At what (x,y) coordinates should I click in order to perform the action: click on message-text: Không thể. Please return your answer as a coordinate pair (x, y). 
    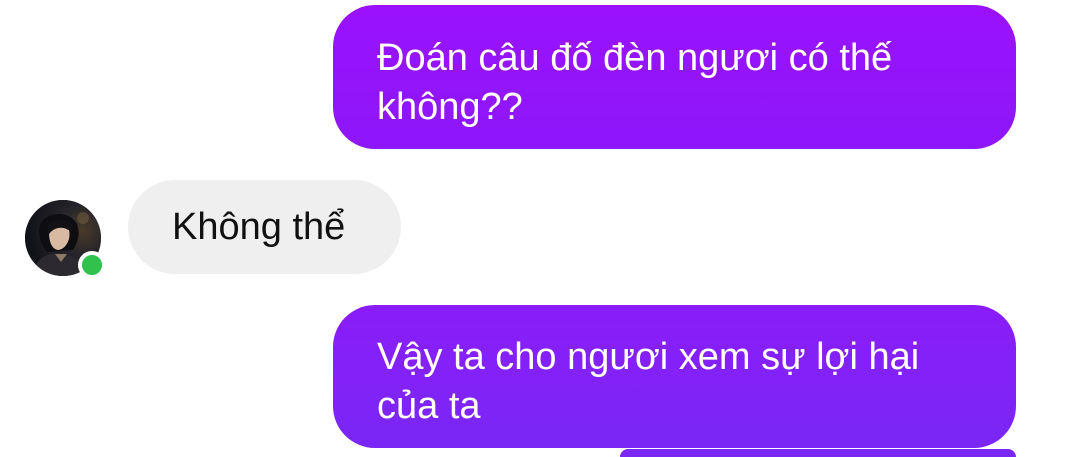
    Looking at the image, I should click on (259, 227).